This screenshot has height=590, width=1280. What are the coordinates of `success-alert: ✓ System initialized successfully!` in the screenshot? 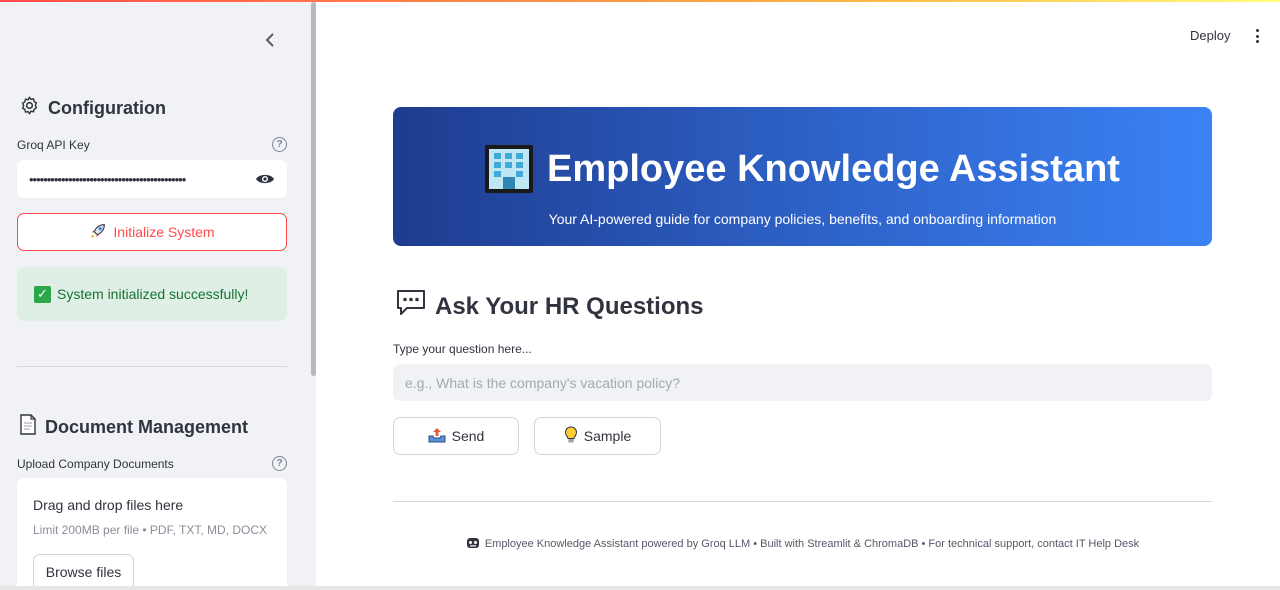 It's located at (152, 294).